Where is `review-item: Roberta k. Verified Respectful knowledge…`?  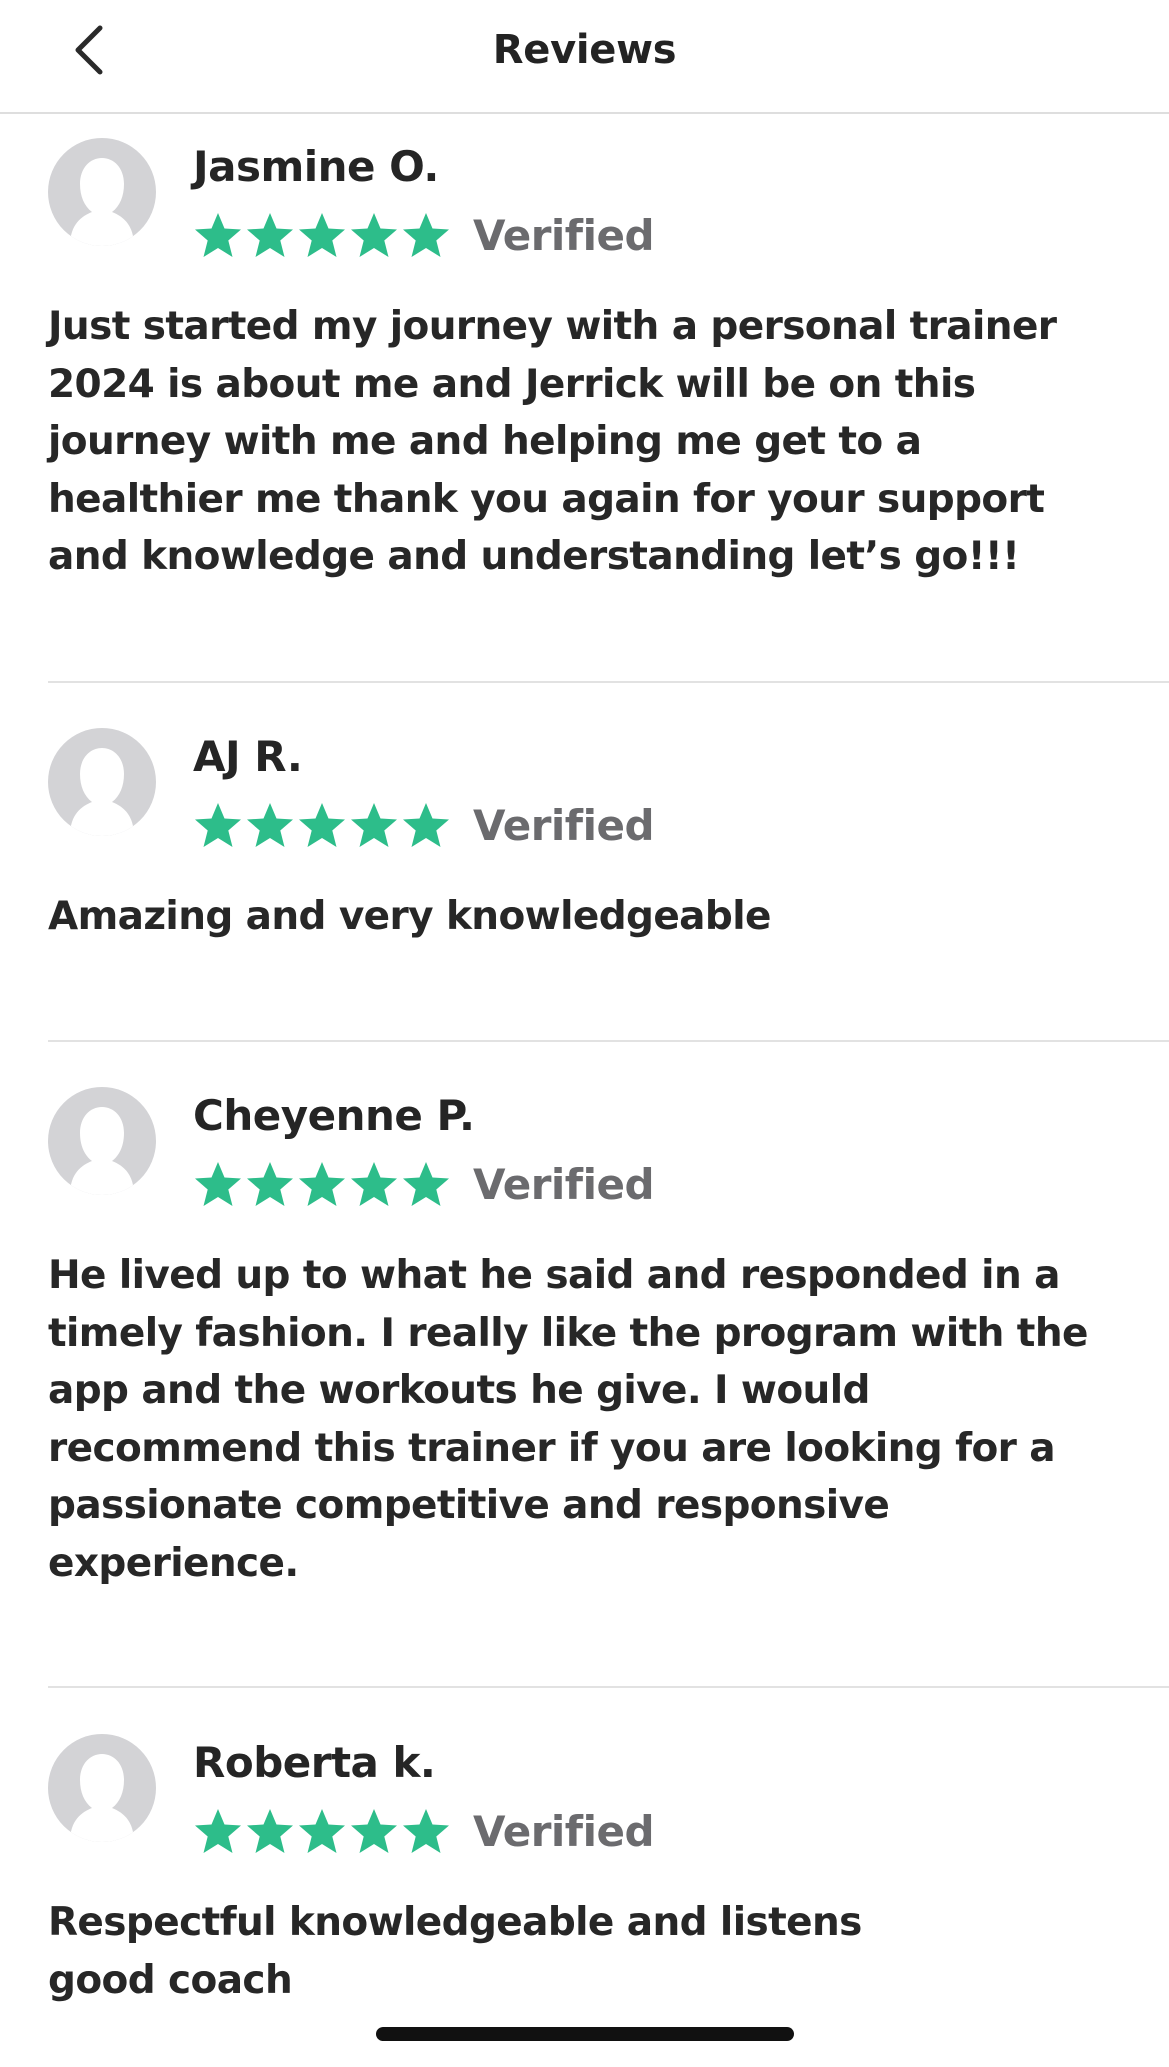 review-item: Roberta k. Verified Respectful knowledge… is located at coordinates (608, 1879).